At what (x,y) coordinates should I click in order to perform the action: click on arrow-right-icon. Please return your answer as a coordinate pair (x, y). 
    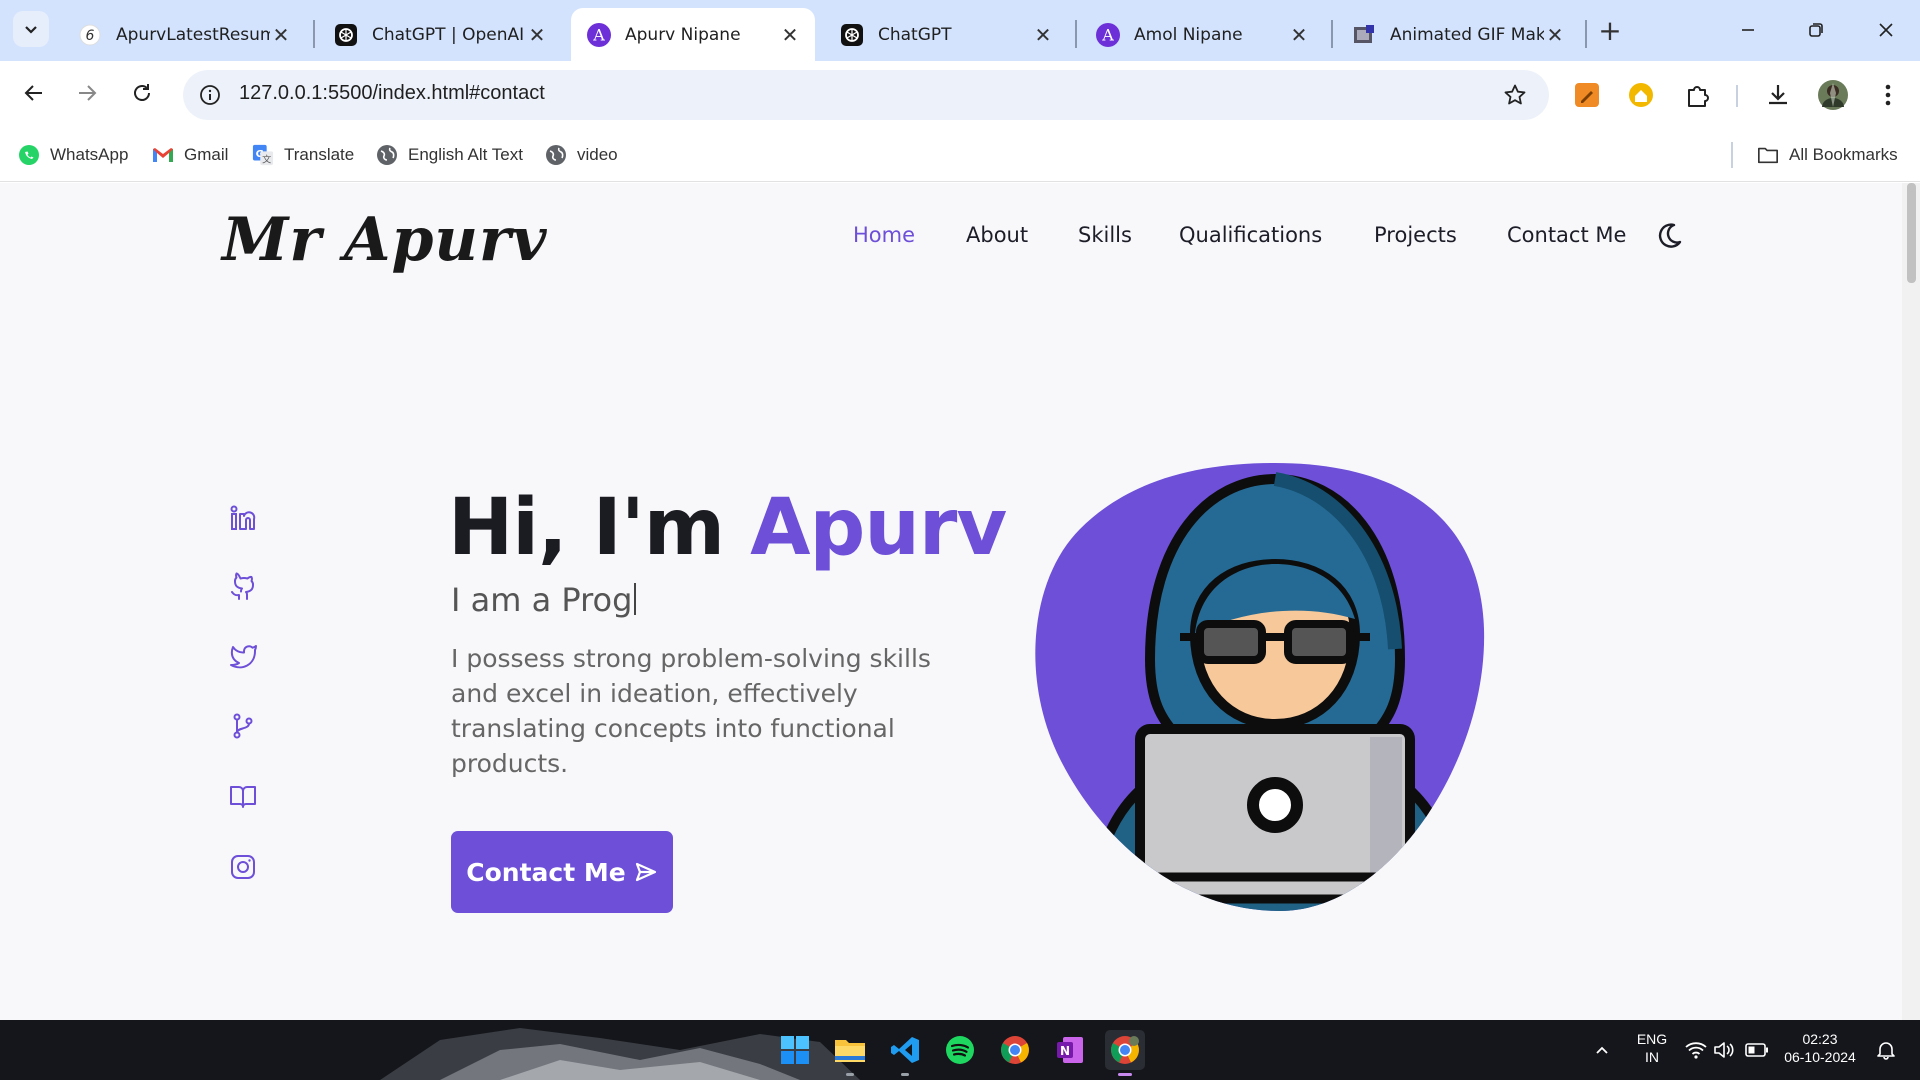
    Looking at the image, I should click on (88, 93).